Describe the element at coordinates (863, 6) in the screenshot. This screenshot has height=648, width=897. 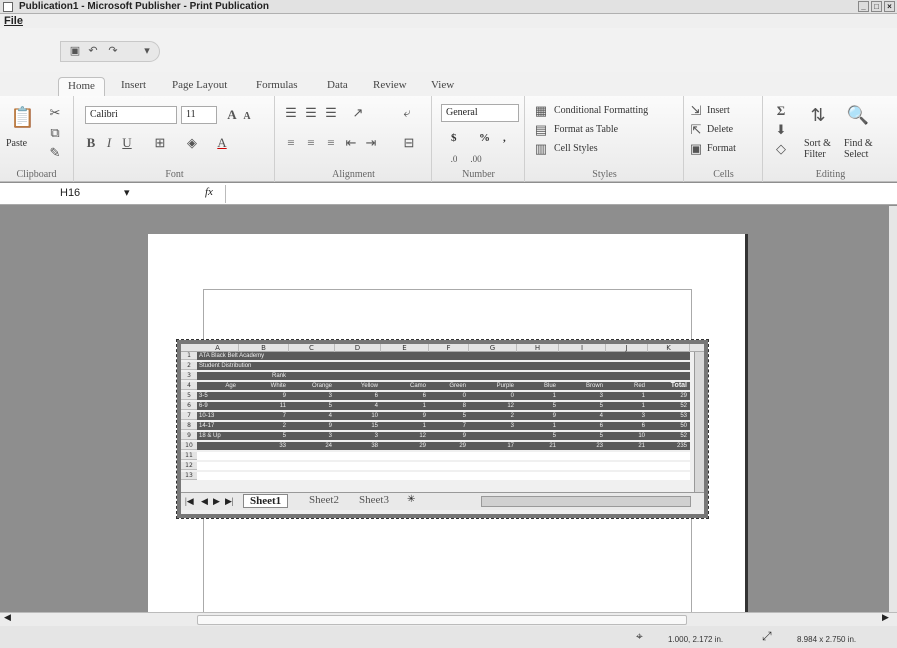
I see `minimize-icon: _` at that location.